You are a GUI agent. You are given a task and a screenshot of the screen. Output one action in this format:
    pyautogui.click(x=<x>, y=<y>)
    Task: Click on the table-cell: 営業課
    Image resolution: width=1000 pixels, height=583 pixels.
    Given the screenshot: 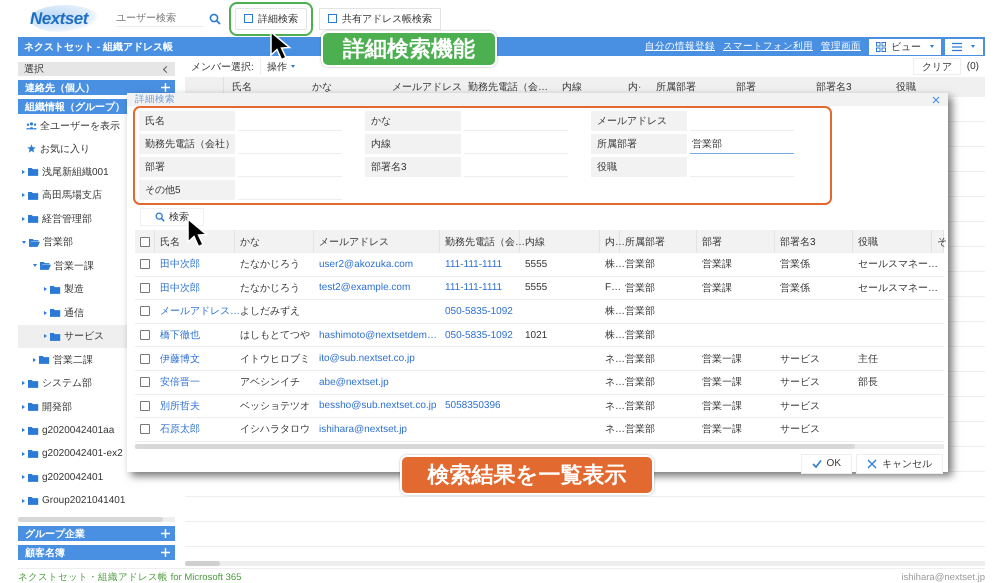 What is the action you would take?
    pyautogui.click(x=717, y=264)
    